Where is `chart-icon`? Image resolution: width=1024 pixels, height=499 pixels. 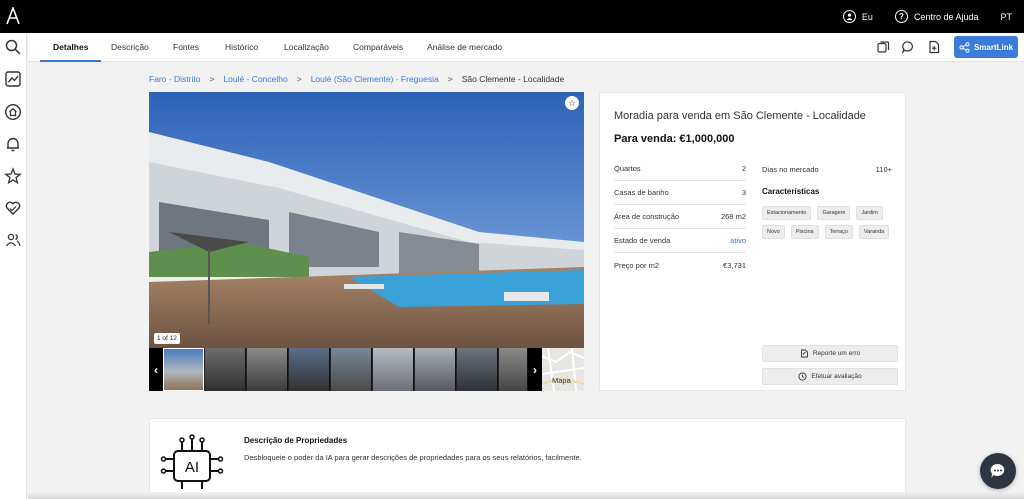
chart-icon is located at coordinates (13, 79).